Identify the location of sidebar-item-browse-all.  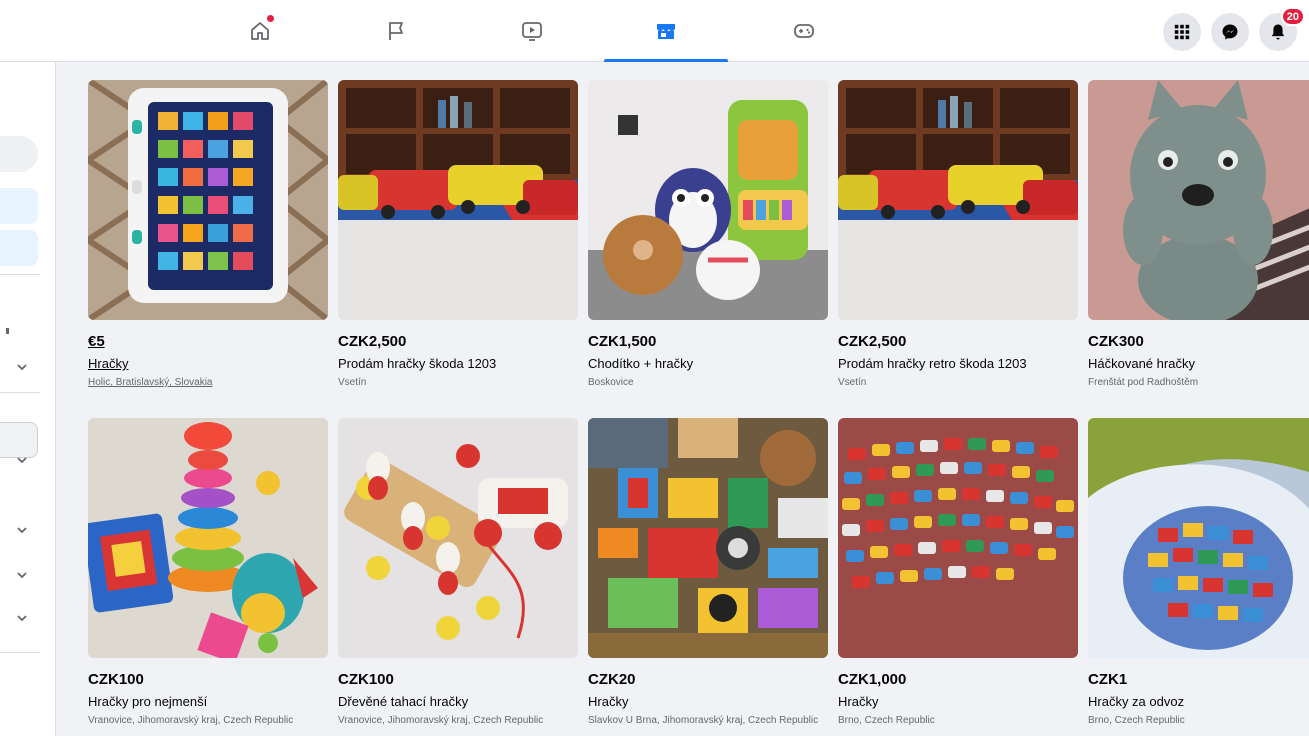
(19, 206).